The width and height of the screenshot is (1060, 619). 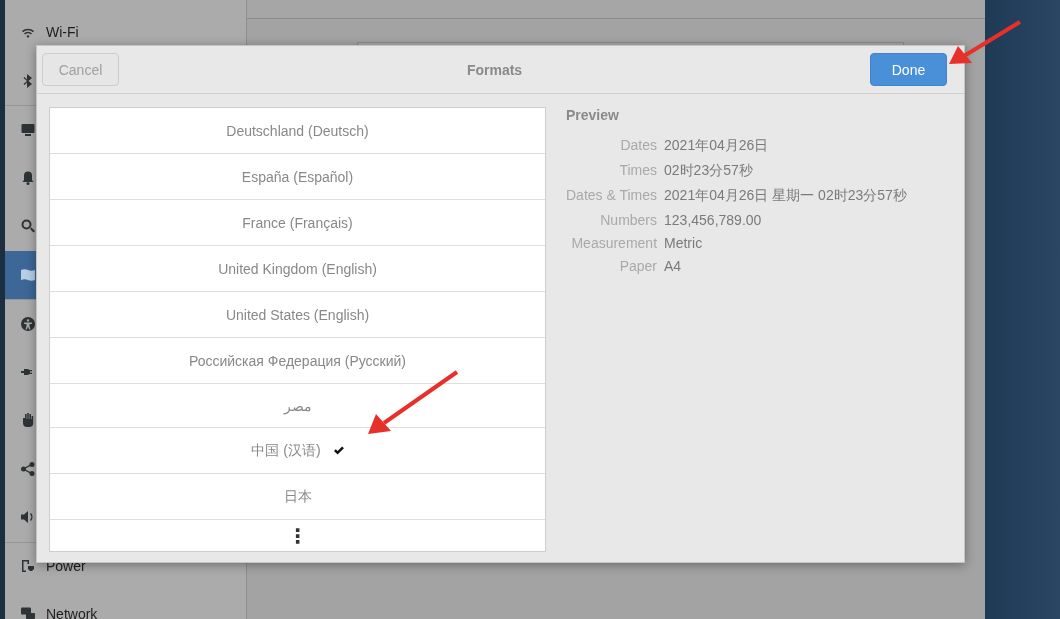 What do you see at coordinates (494, 69) in the screenshot?
I see `dialog-title: Formats` at bounding box center [494, 69].